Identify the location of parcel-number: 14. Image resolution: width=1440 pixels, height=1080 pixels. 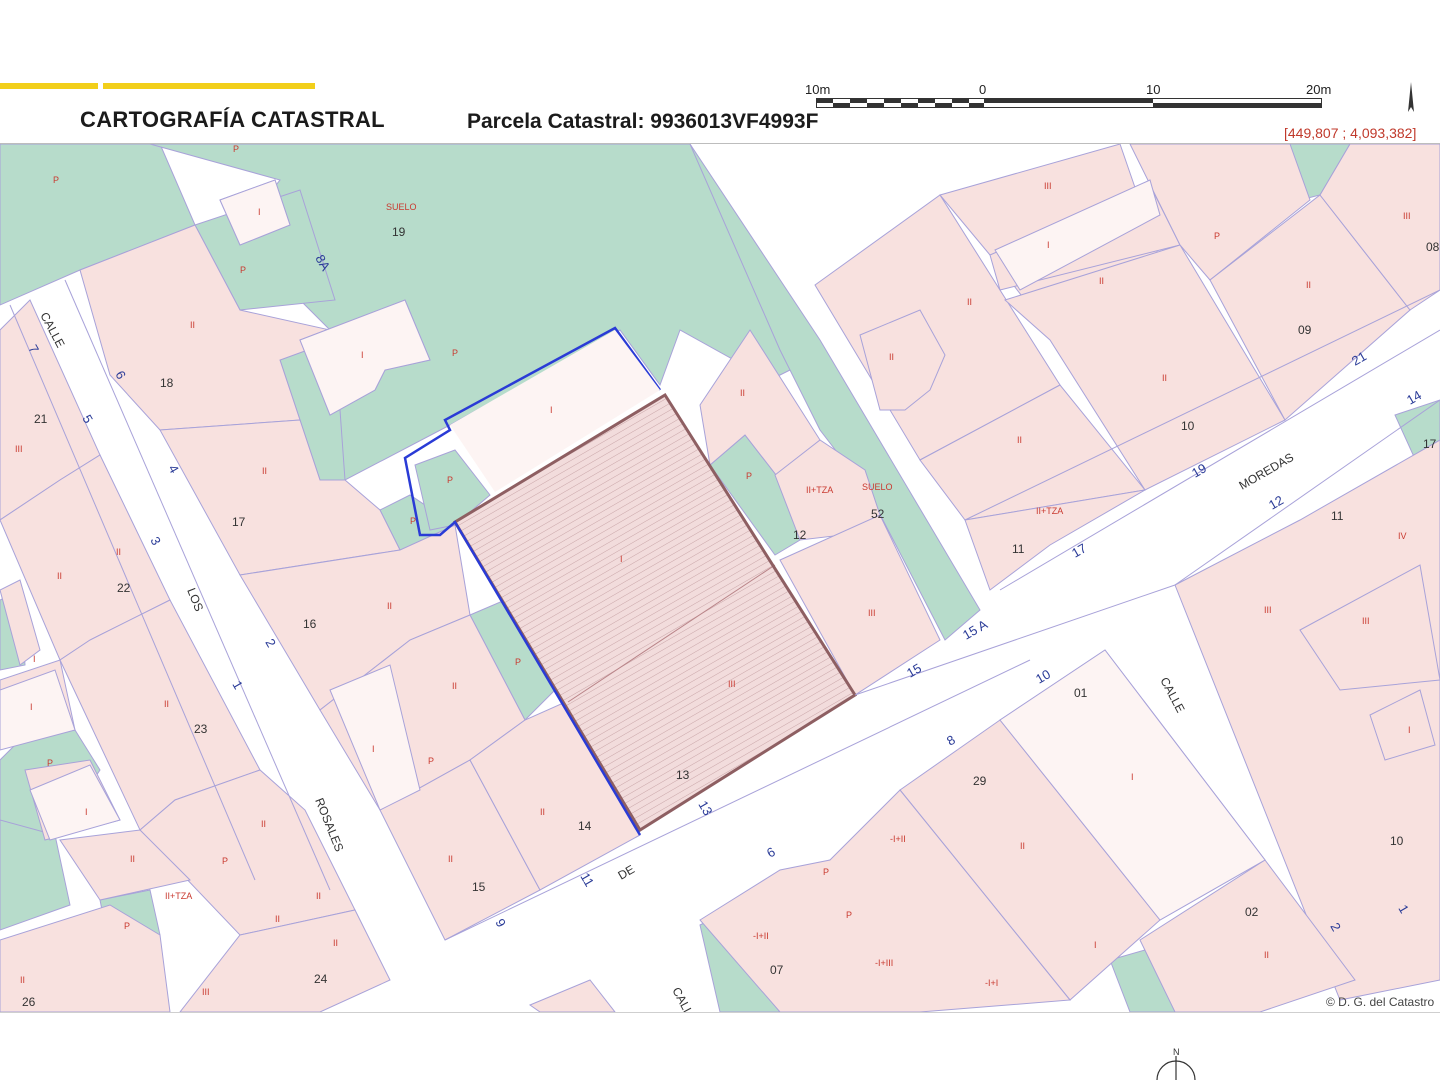
(585, 826).